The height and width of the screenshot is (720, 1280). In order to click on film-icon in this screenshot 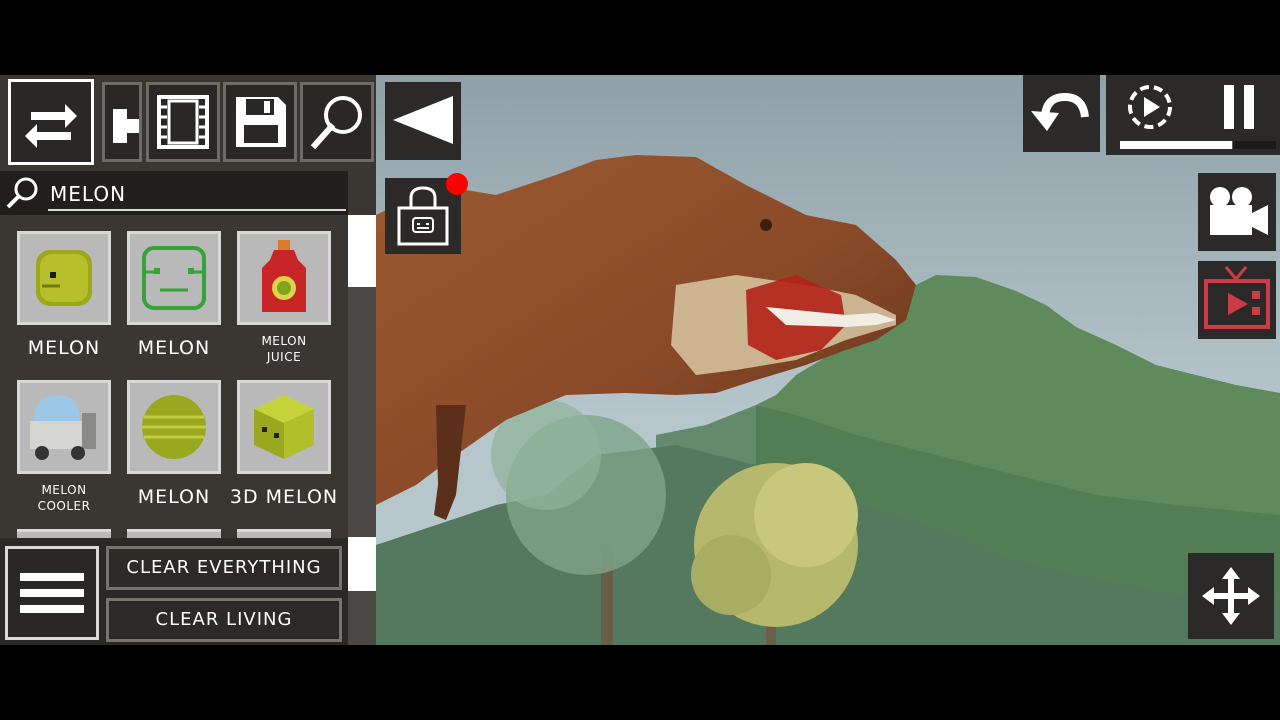, I will do `click(183, 122)`.